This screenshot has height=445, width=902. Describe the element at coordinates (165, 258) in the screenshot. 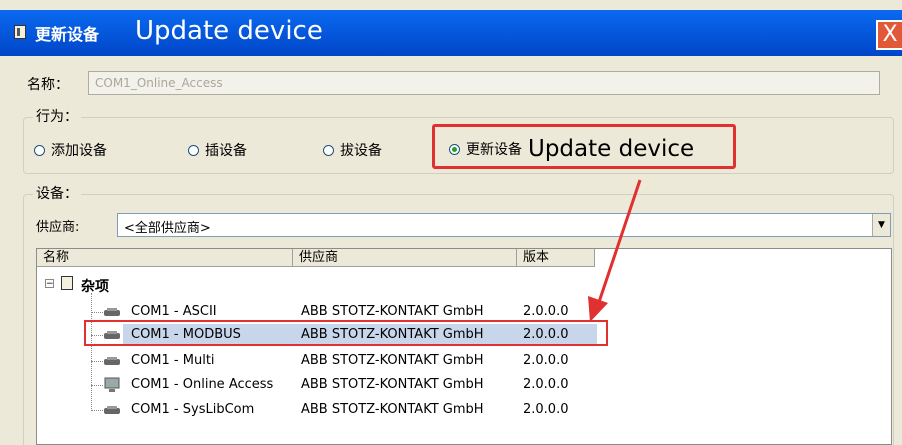

I see `column-header-name: 名称` at that location.